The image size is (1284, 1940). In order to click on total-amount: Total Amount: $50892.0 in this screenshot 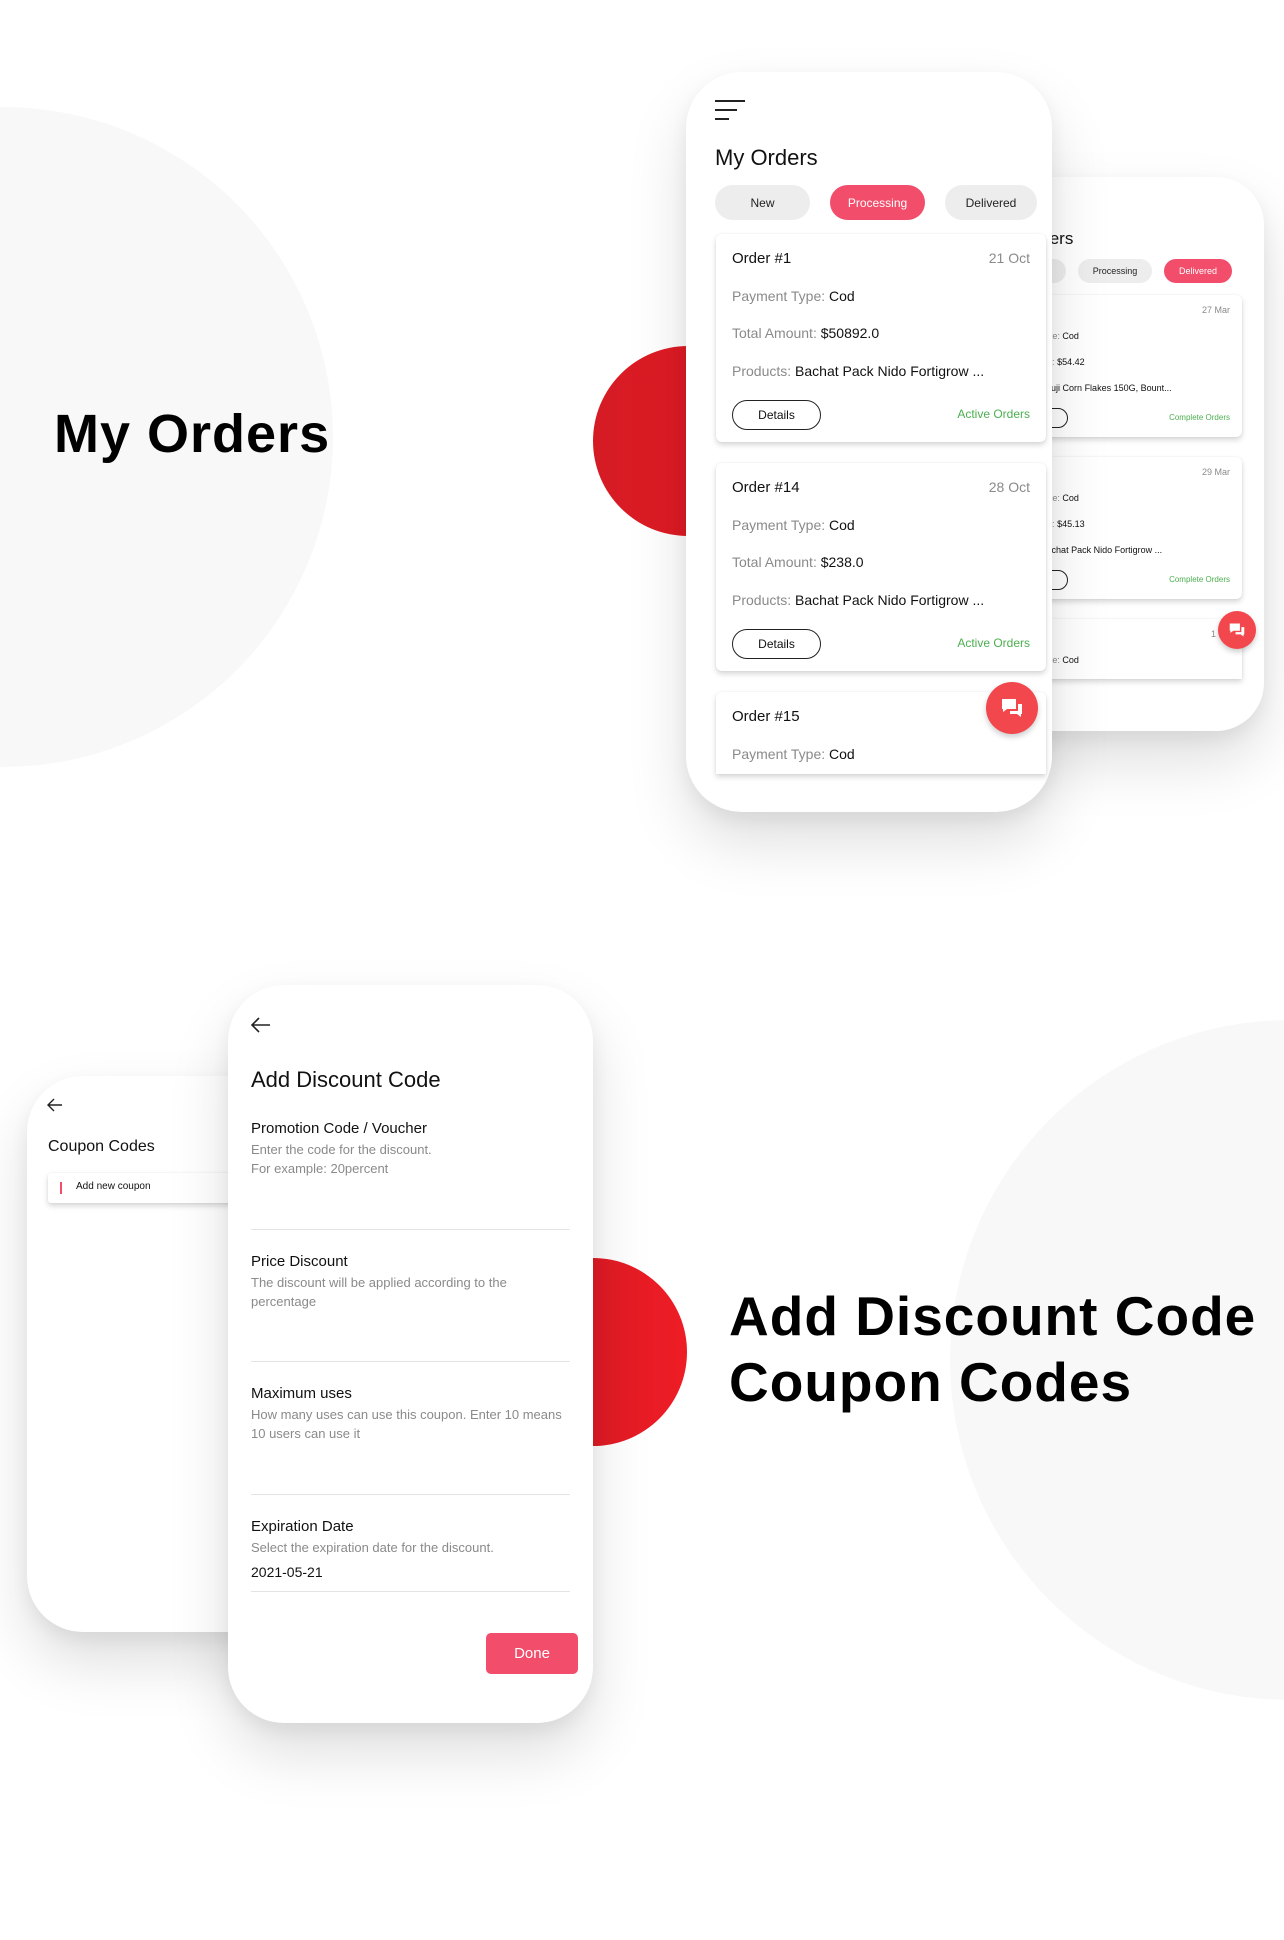, I will do `click(805, 333)`.